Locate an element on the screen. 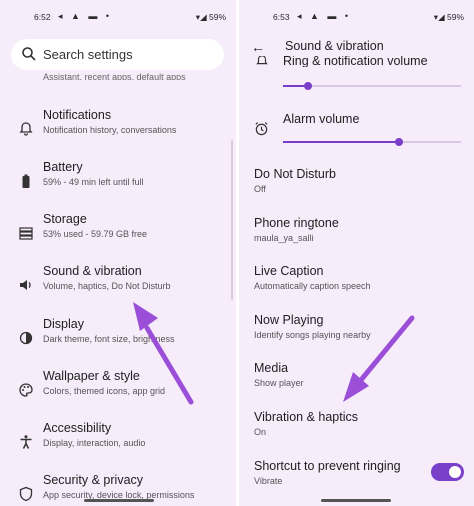 Image resolution: width=474 pixels, height=506 pixels. search-icon is located at coordinates (29, 54).